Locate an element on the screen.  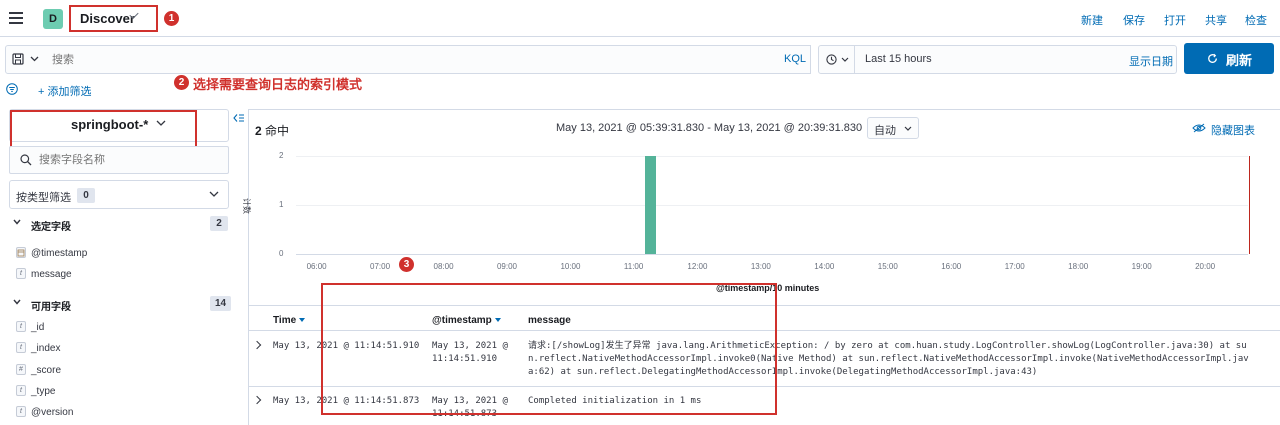
x-tick-label: 09:00 is located at coordinates (506, 266).